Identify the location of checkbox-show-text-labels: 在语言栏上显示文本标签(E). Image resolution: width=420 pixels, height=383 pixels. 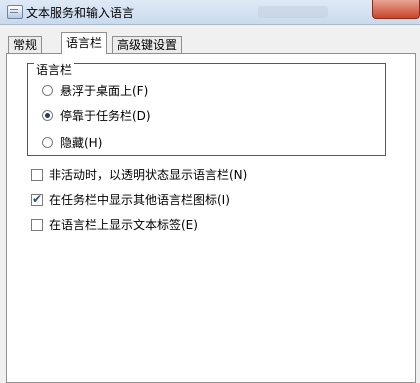
(114, 224).